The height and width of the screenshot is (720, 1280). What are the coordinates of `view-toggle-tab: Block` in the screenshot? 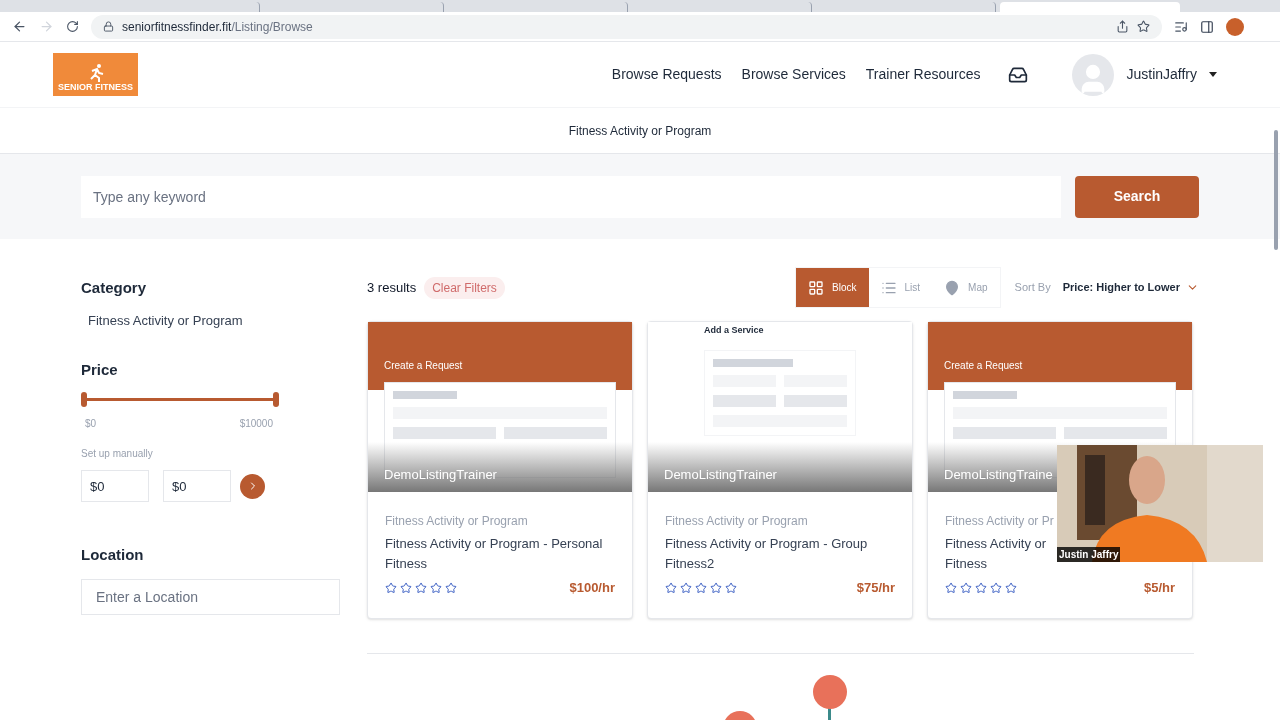 It's located at (832, 287).